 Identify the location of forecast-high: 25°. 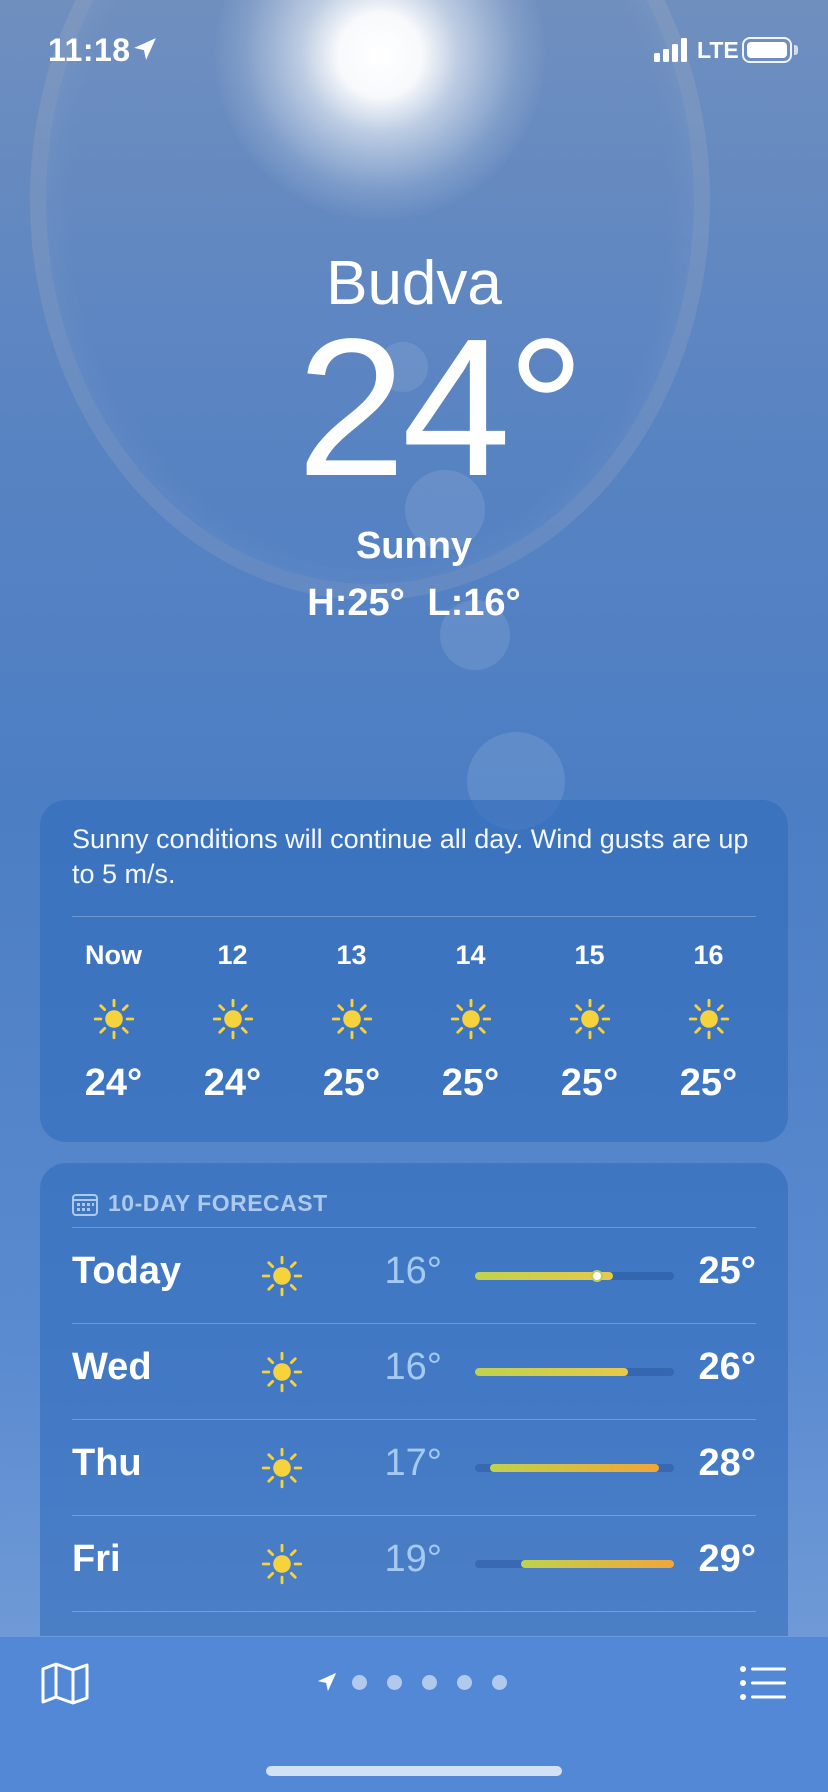
(727, 1271).